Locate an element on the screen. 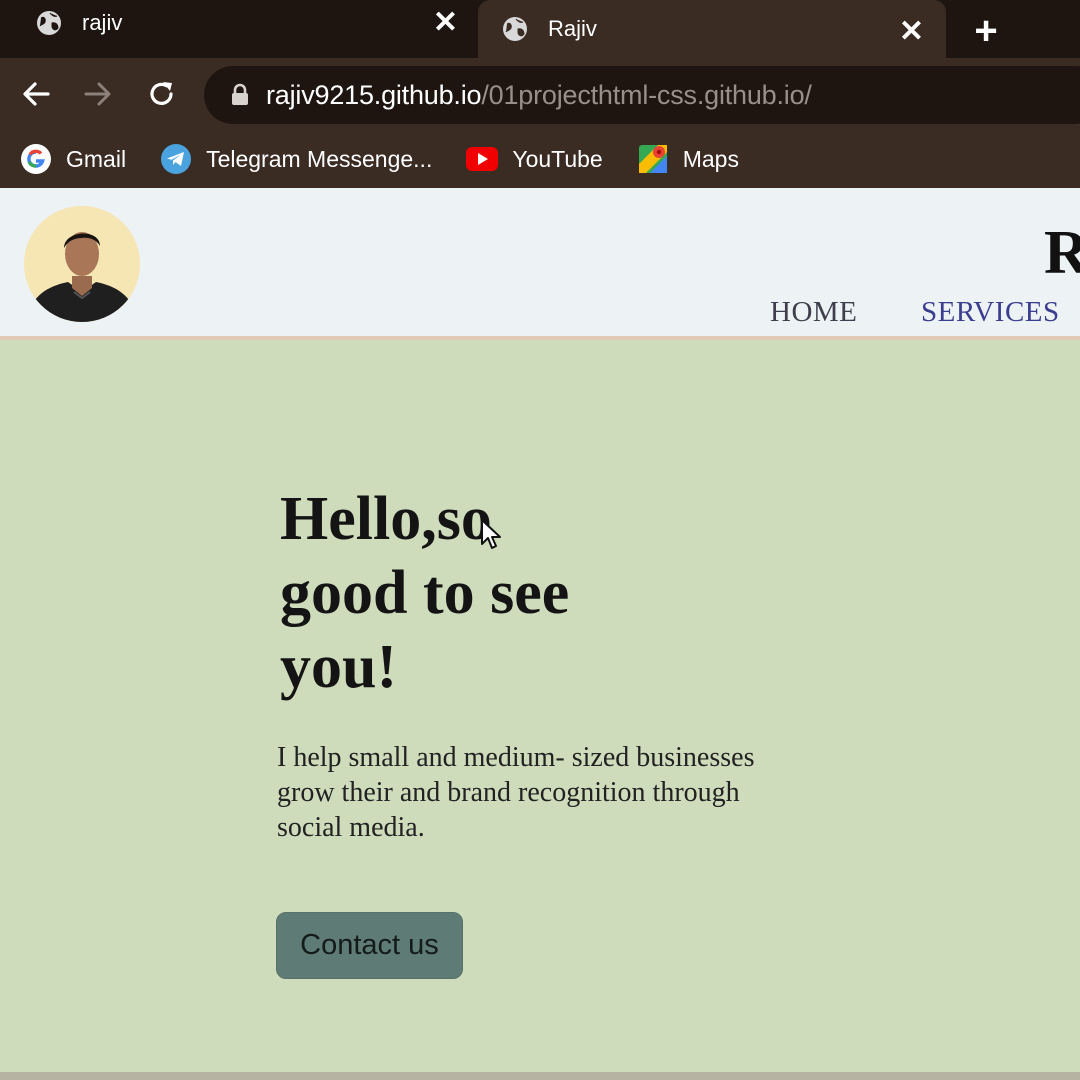 Image resolution: width=1080 pixels, height=1080 pixels. telegram-icon is located at coordinates (176, 159).